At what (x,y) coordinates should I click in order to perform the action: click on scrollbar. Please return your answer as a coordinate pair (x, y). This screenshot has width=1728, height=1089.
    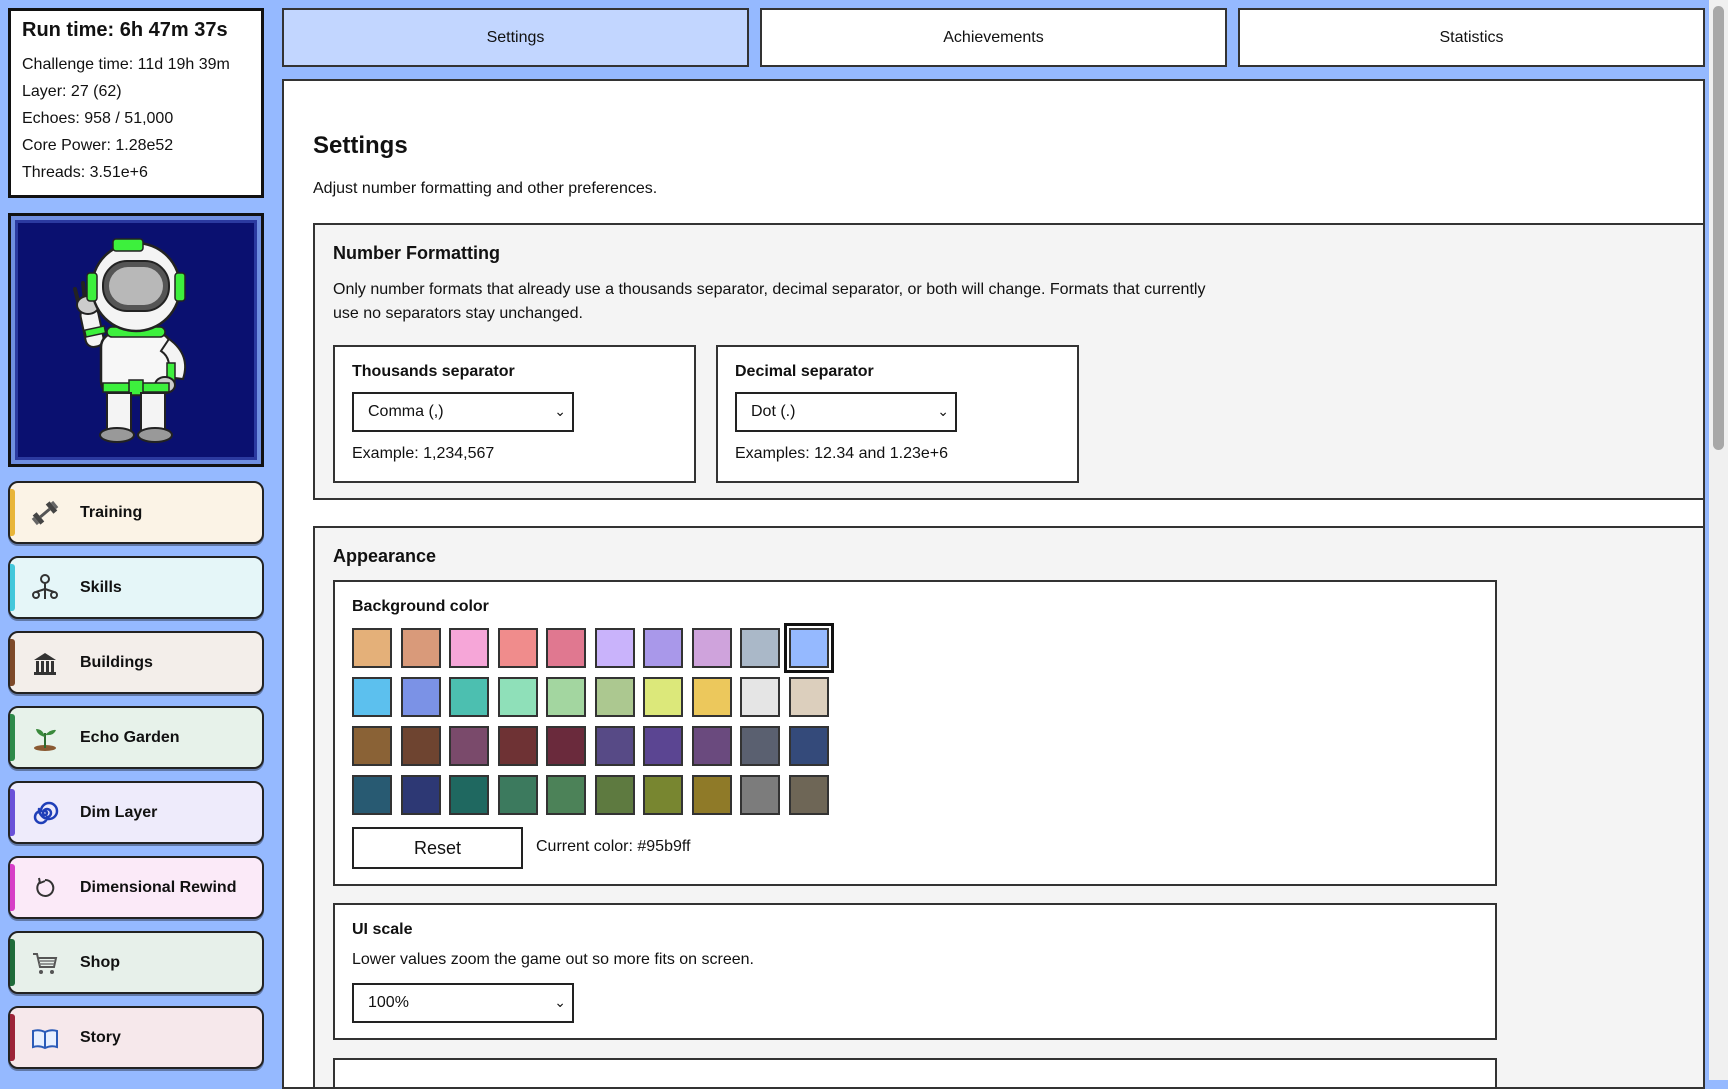
    Looking at the image, I should click on (1718, 540).